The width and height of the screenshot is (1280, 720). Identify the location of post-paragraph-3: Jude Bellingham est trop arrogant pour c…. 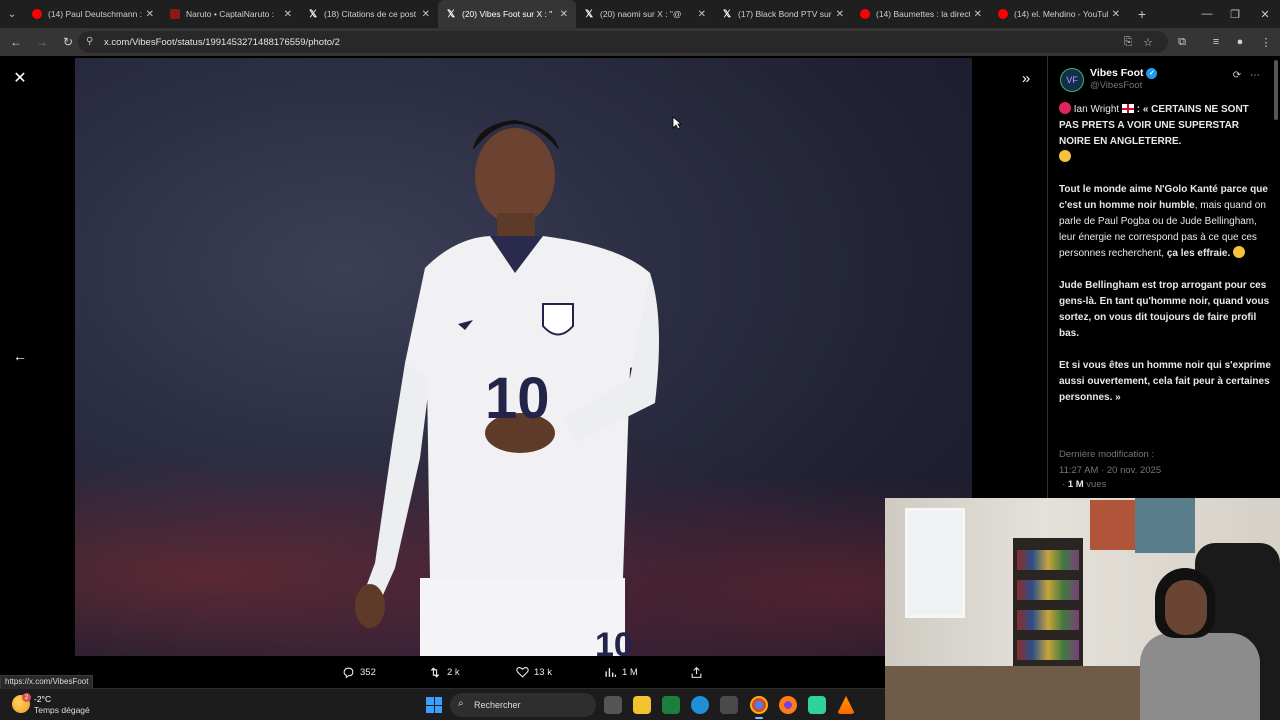
(1165, 310).